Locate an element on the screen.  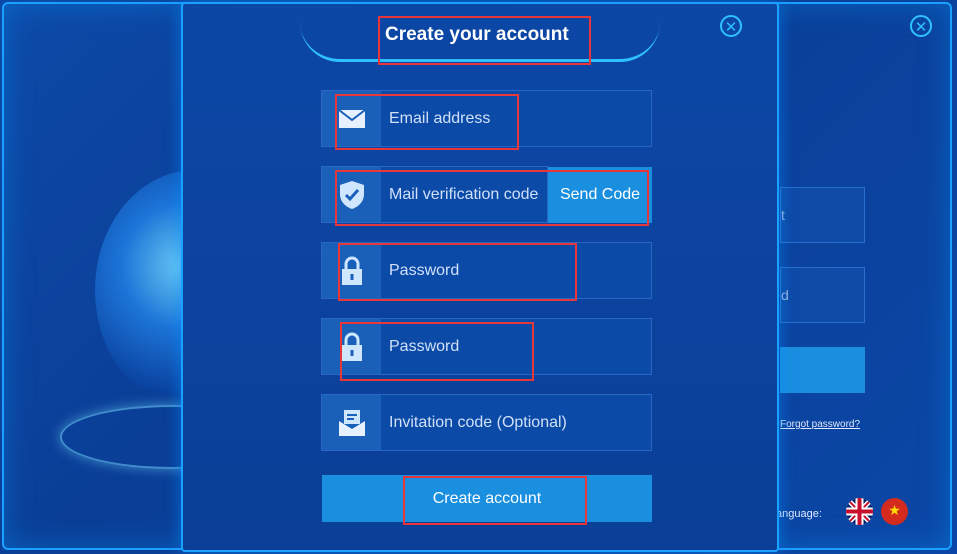
background-login-input: t is located at coordinates (822, 215).